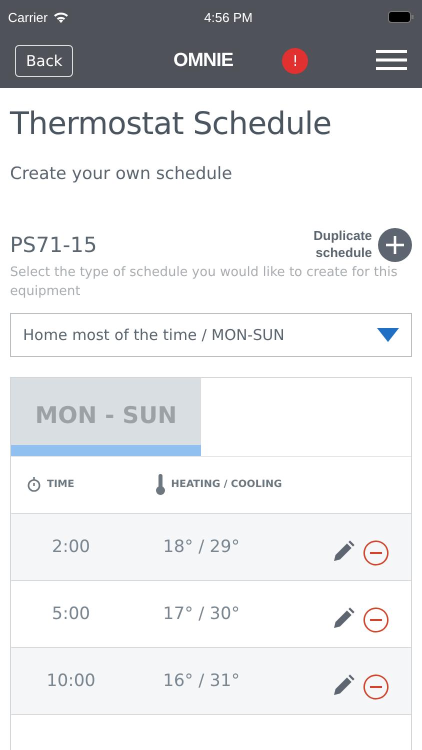 This screenshot has width=422, height=750. I want to click on page-title: Thermostat Schedule, so click(171, 124).